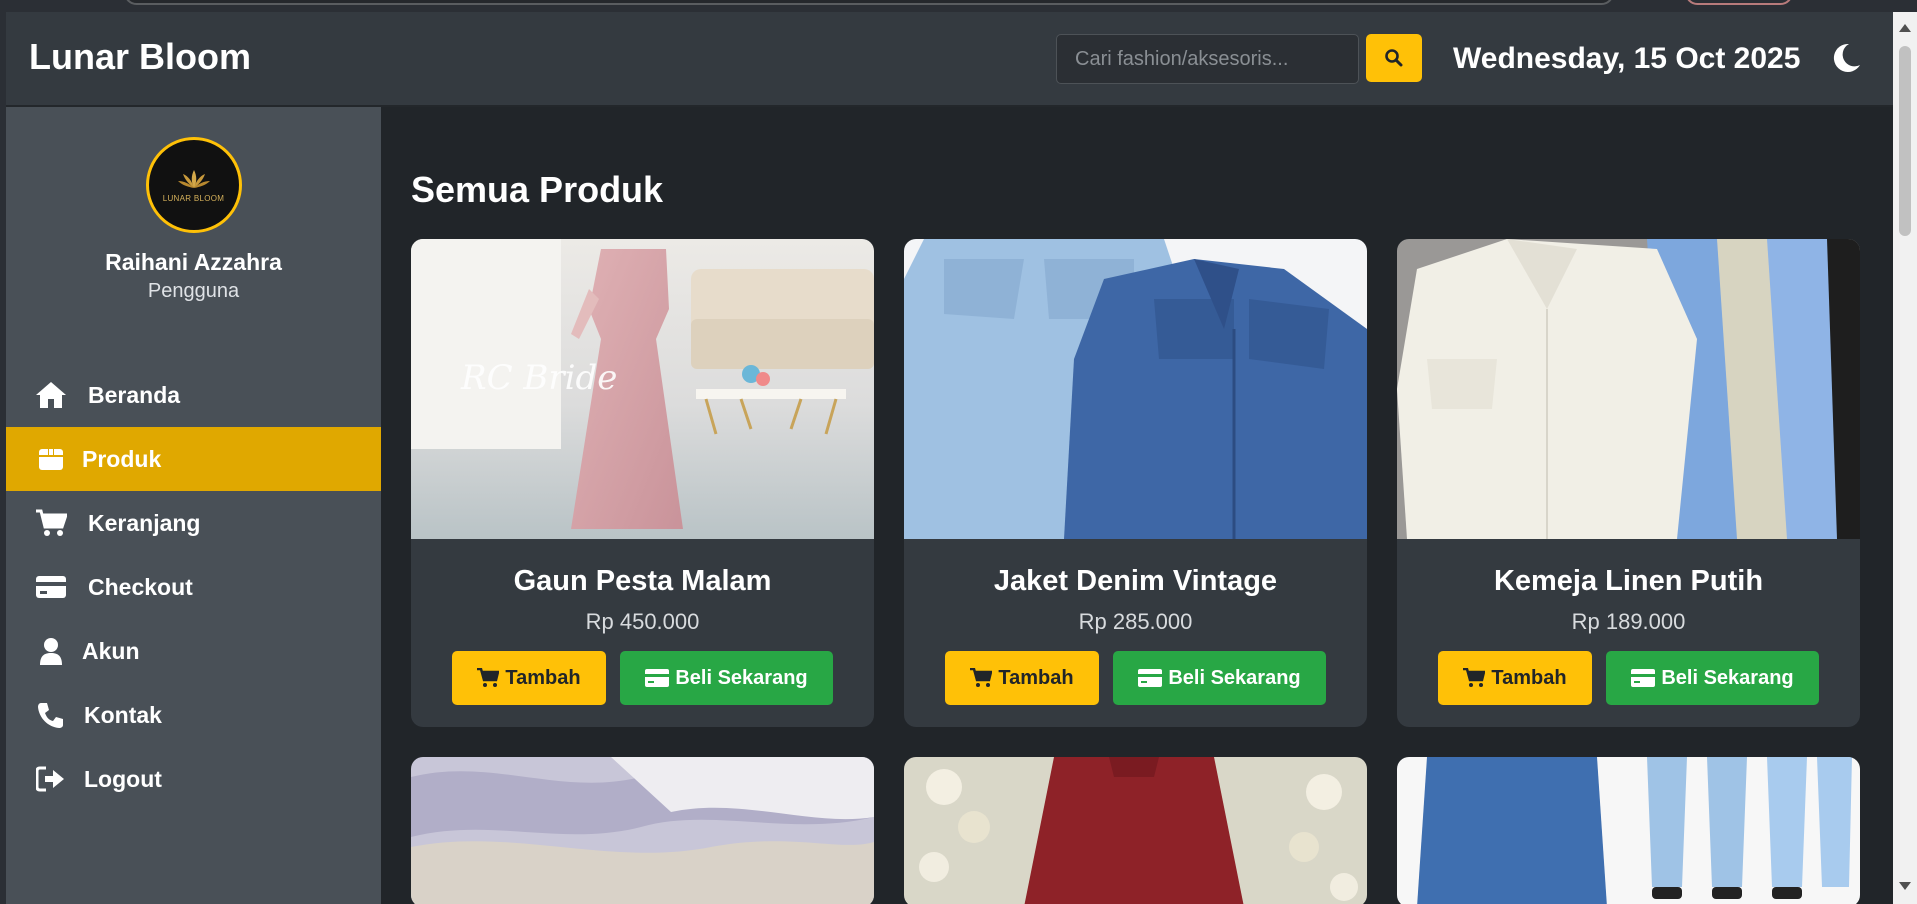  I want to click on sidebar-item-beranda: Beranda, so click(193, 395).